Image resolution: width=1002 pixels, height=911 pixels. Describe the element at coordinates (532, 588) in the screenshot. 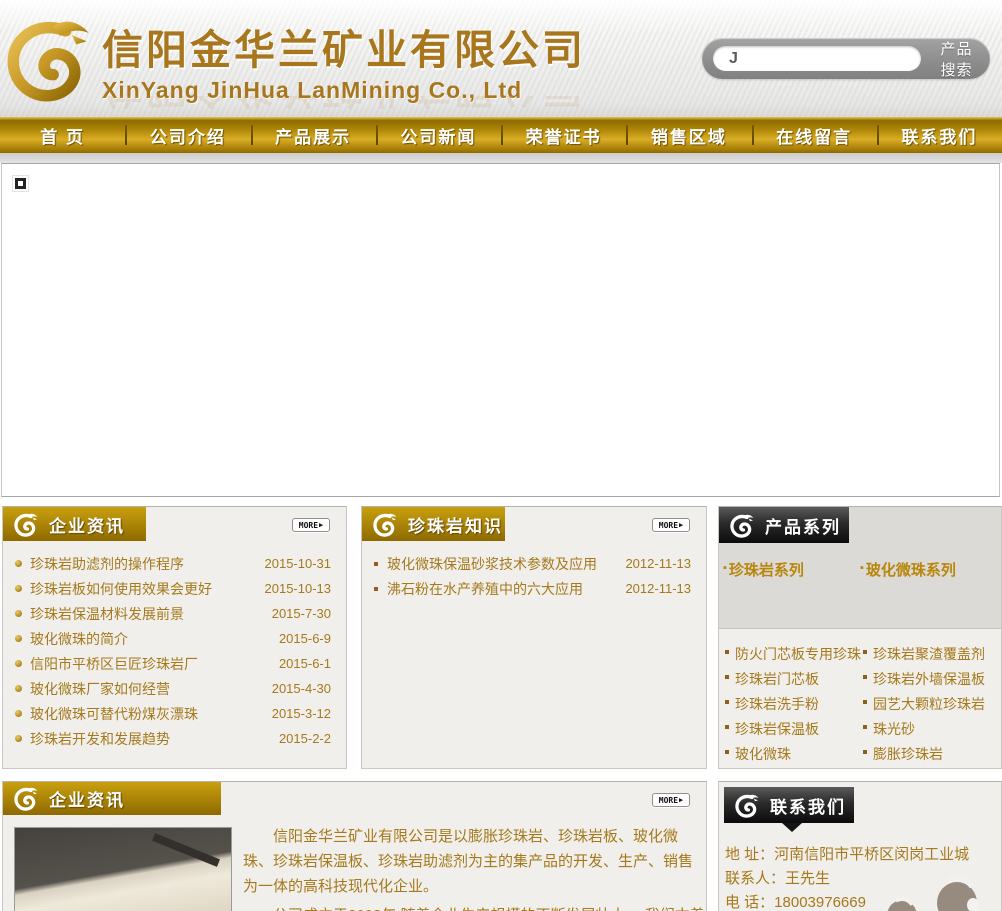

I see `knowledge-item: 沸石粉在水产养殖中的六大应用 2012-11-13` at that location.